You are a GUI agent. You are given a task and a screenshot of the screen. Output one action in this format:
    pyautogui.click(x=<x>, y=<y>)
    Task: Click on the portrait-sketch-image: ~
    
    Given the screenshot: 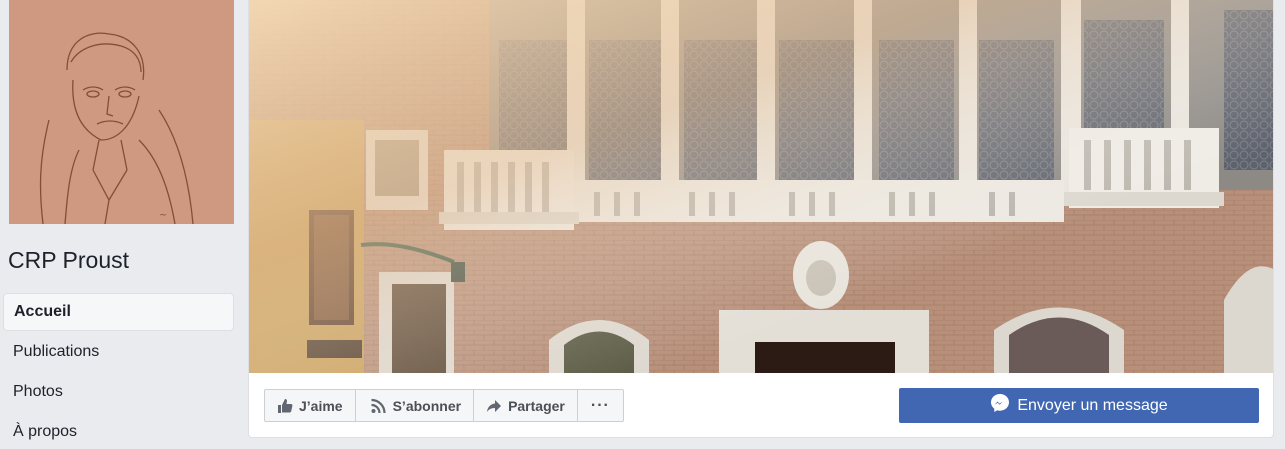 What is the action you would take?
    pyautogui.click(x=121, y=112)
    